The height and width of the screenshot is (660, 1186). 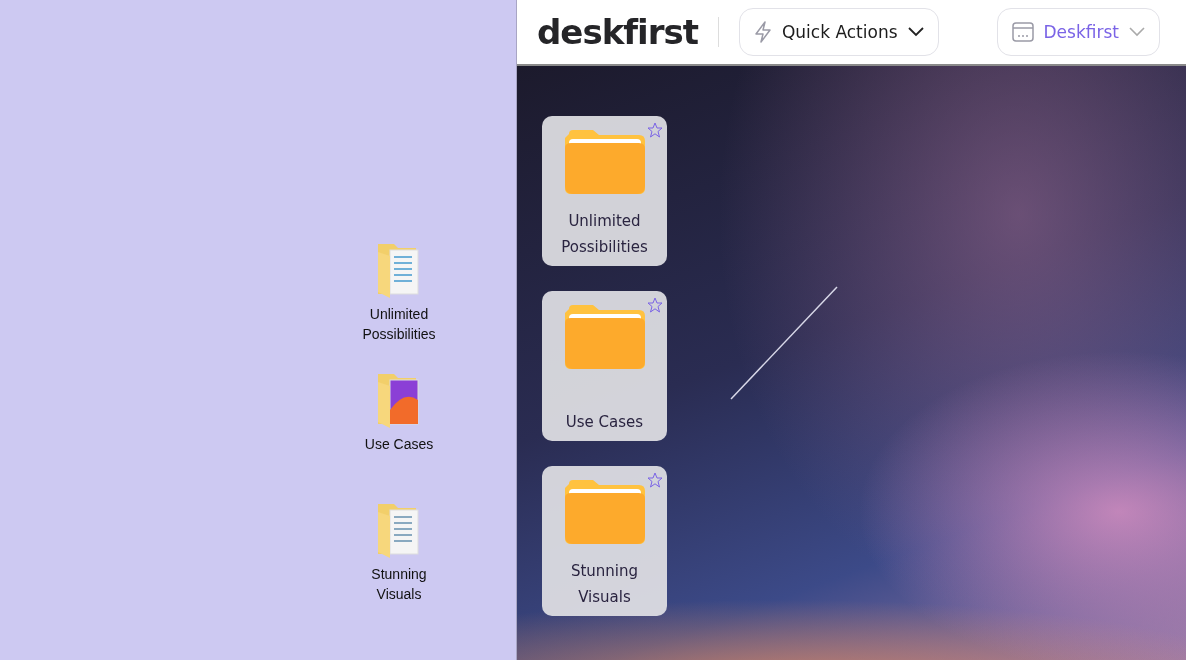 I want to click on workspace-selector: Deskfirst, so click(x=1078, y=32).